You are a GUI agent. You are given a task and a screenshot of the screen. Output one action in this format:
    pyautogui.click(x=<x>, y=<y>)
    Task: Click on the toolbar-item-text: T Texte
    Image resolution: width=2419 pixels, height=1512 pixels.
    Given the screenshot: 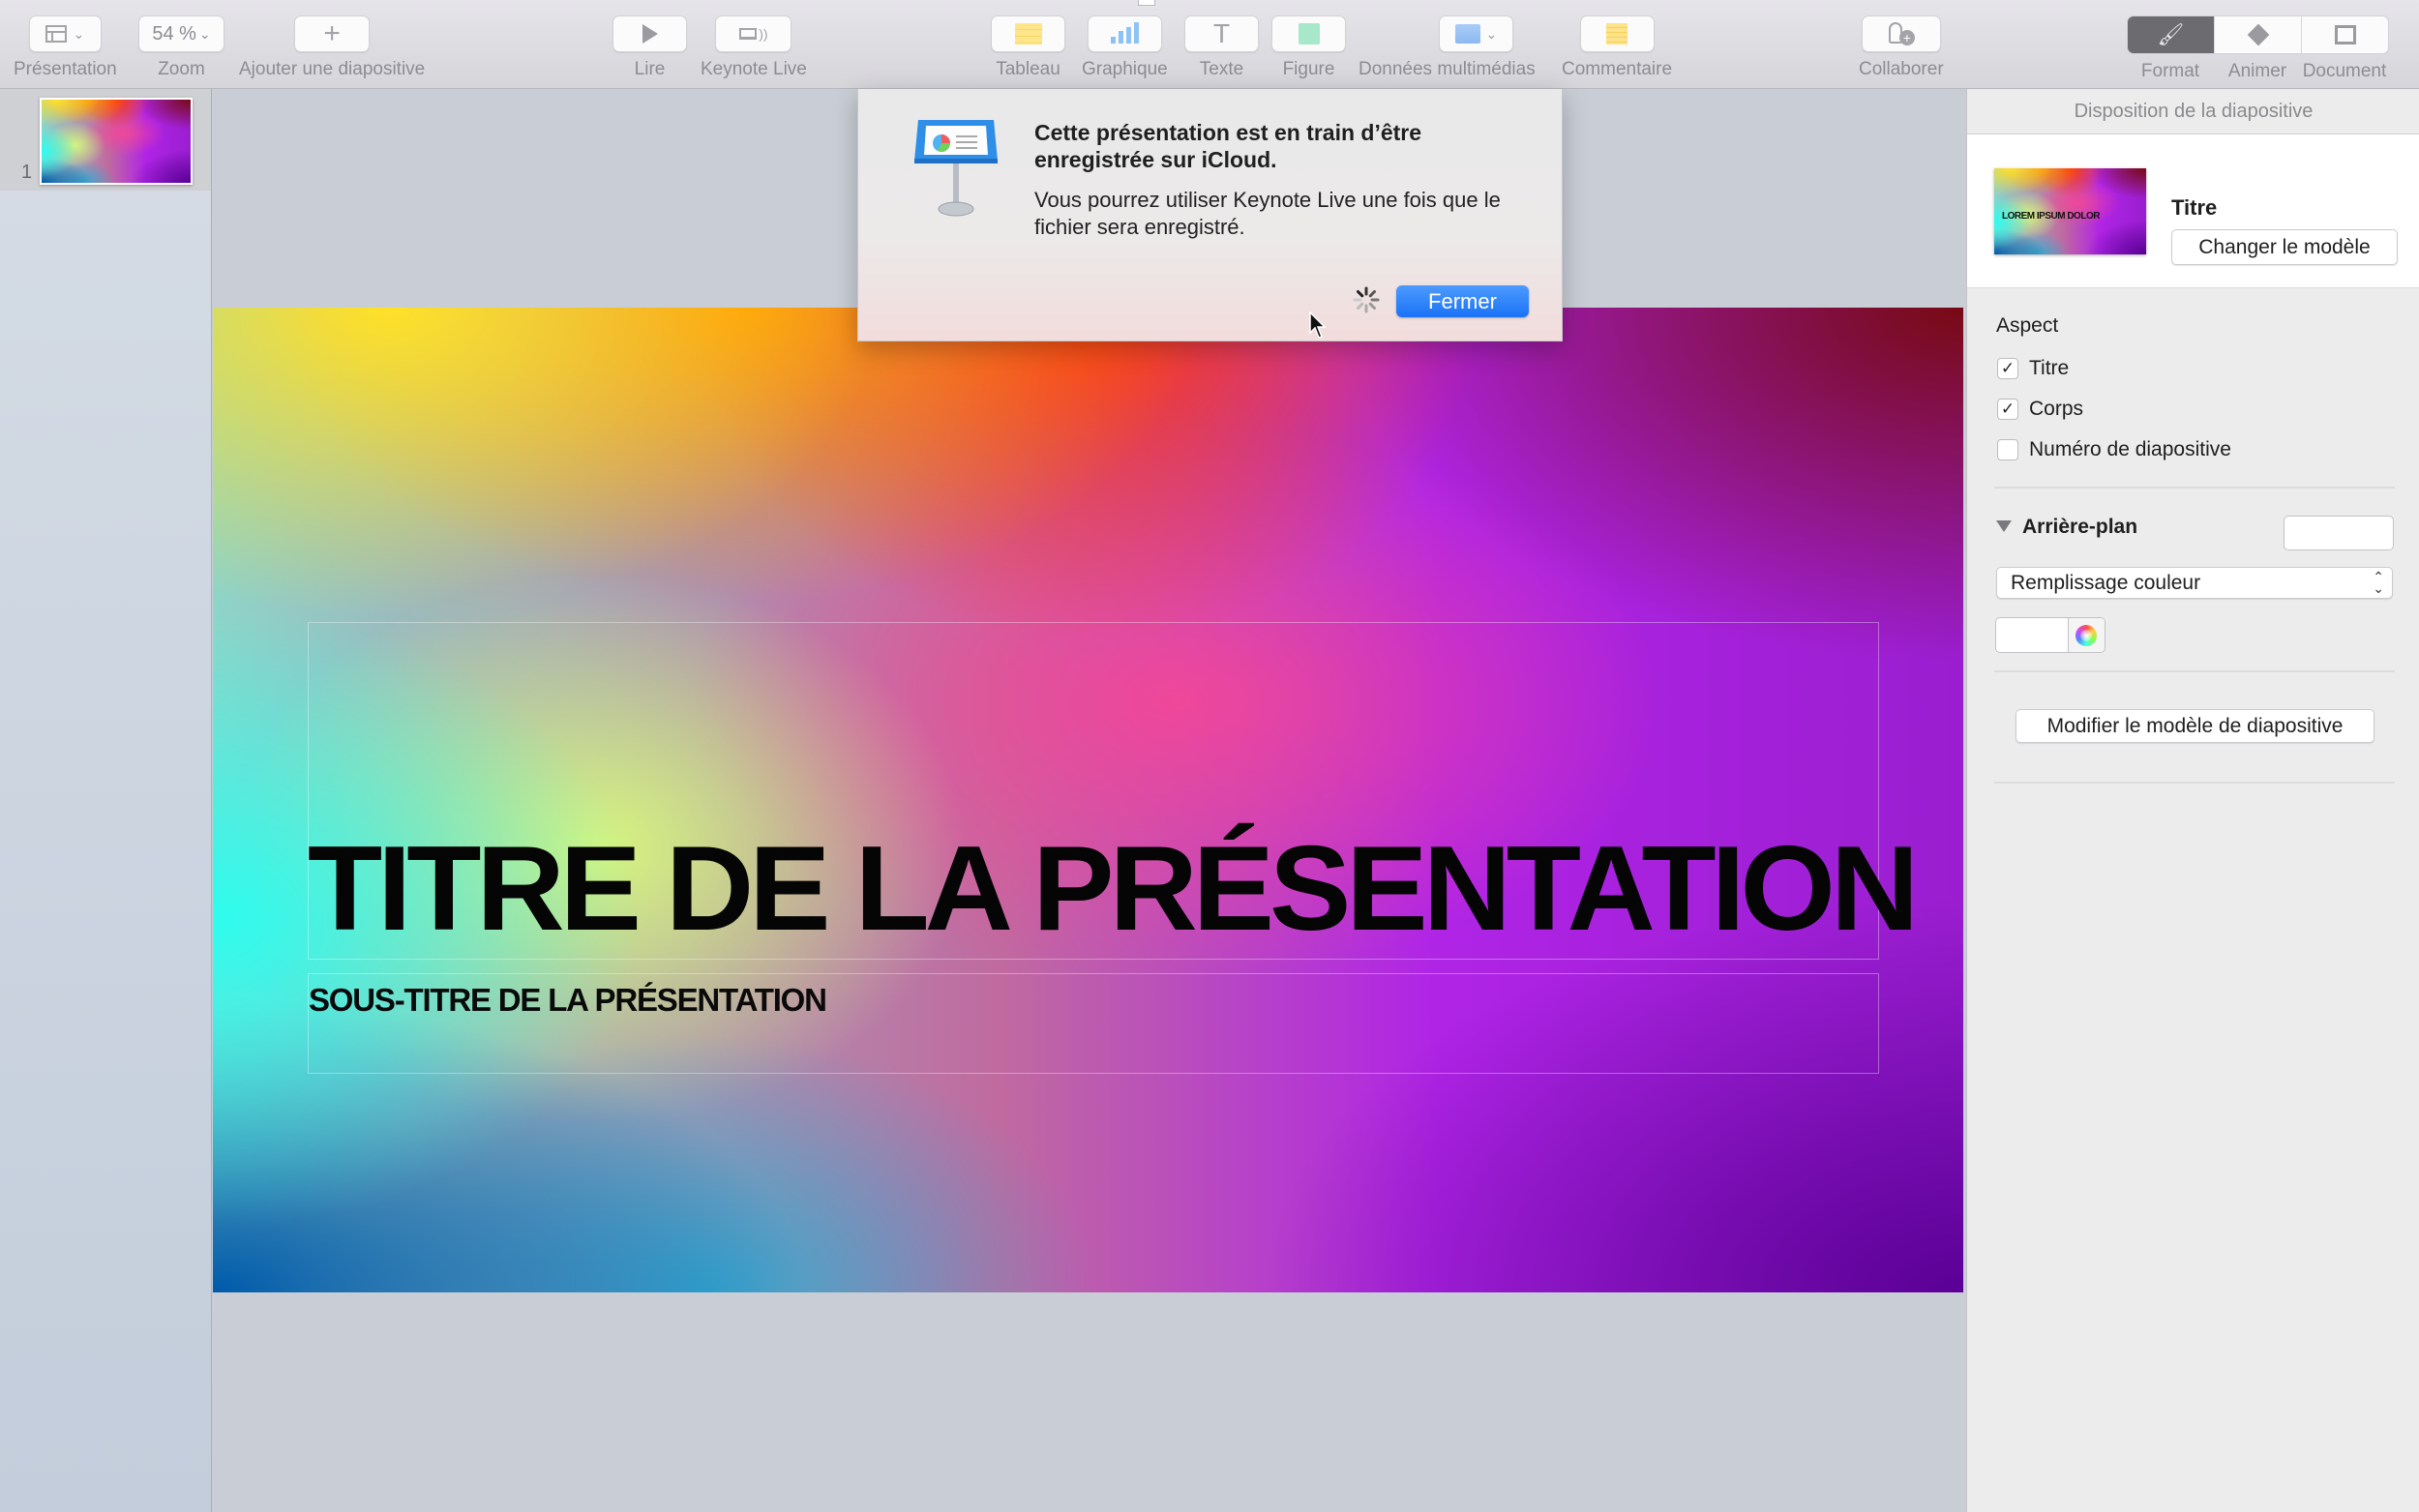 What is the action you would take?
    pyautogui.click(x=1221, y=48)
    